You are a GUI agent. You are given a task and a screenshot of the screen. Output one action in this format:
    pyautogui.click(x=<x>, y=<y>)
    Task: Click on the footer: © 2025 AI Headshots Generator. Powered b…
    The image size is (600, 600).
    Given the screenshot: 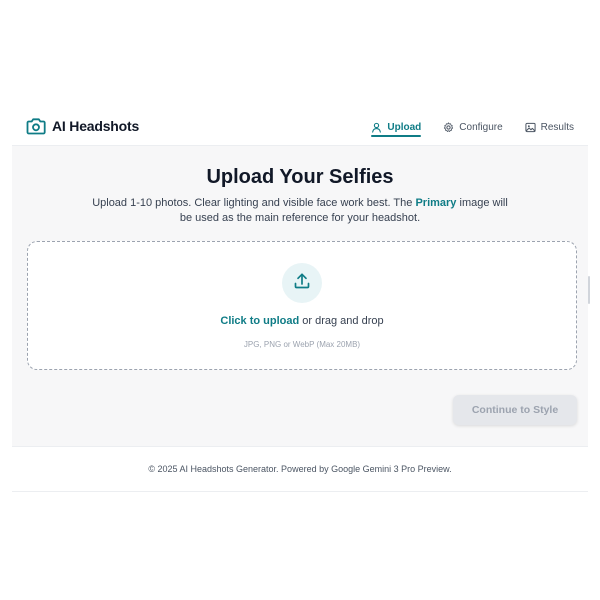 What is the action you would take?
    pyautogui.click(x=300, y=469)
    